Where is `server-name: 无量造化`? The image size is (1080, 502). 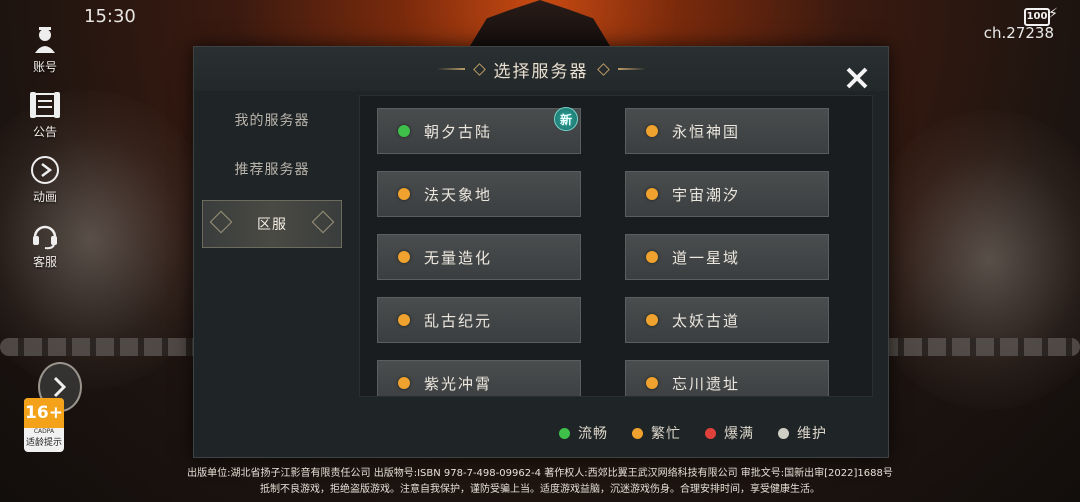
server-name: 无量造化 is located at coordinates (458, 257).